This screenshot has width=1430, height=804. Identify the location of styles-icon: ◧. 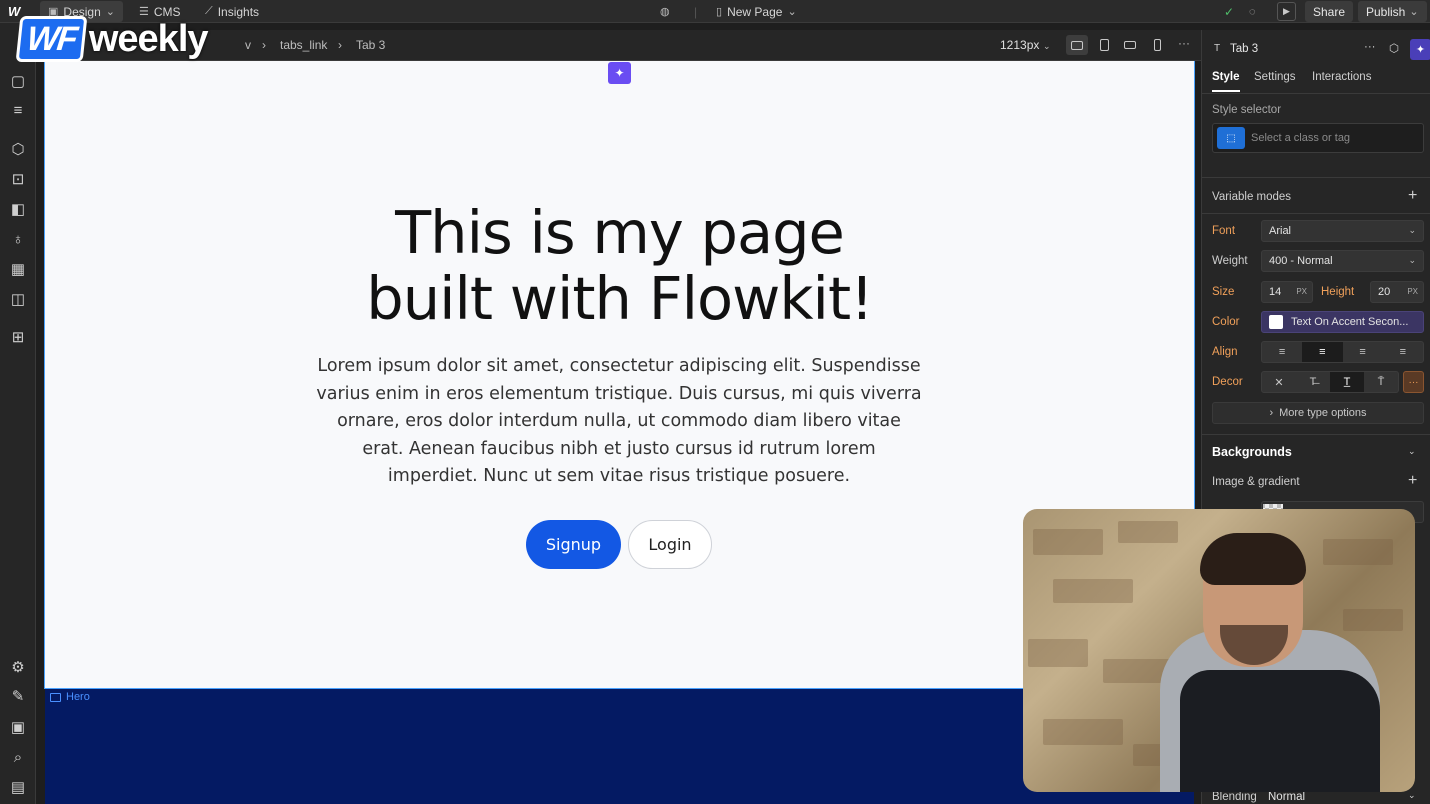
(18, 210).